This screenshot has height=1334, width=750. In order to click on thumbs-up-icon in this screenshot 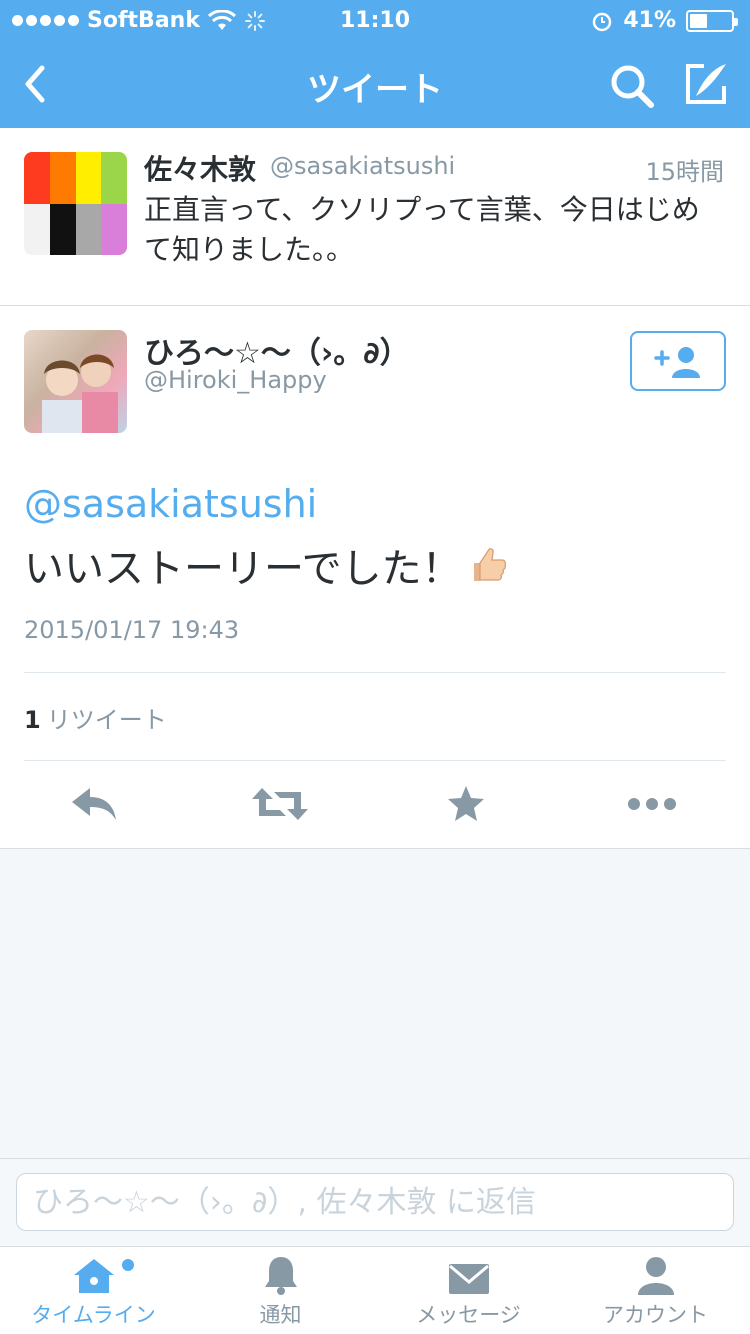, I will do `click(489, 564)`.